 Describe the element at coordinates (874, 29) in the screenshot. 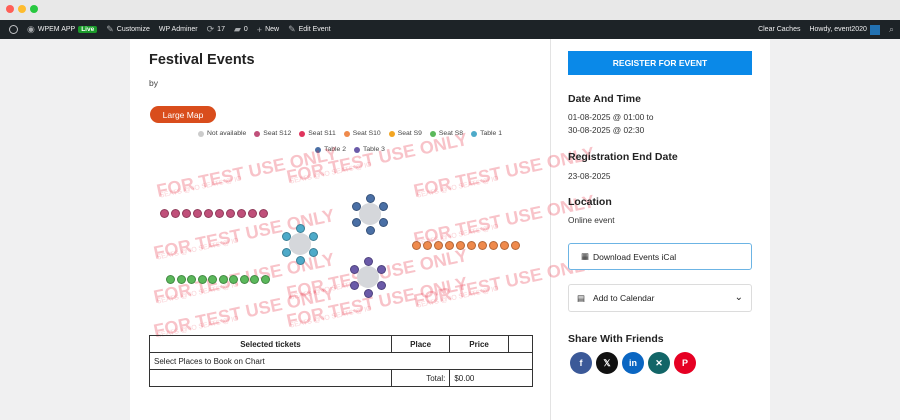

I see `avatar` at that location.